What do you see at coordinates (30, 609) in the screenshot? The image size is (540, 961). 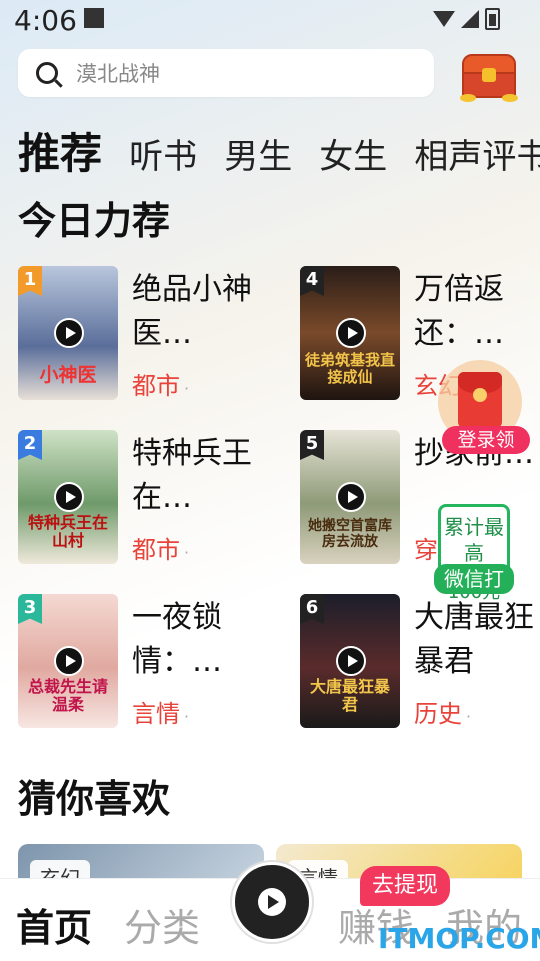 I see `rank-badge: 3` at bounding box center [30, 609].